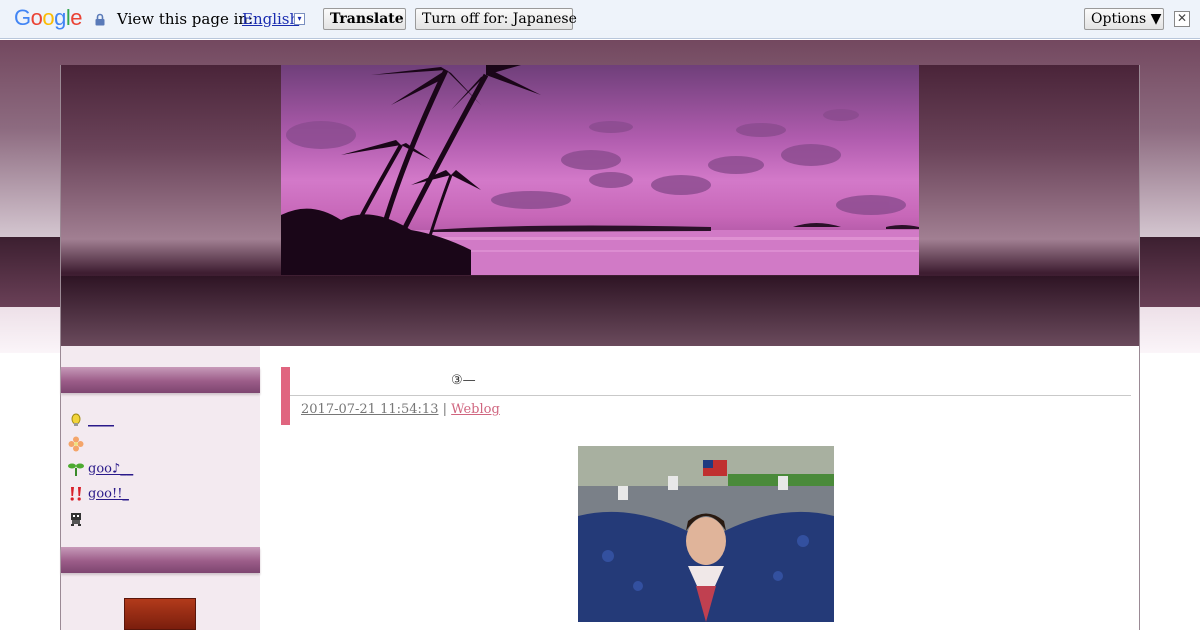  What do you see at coordinates (108, 494) in the screenshot?
I see `sidebar-item-label: goo!!_` at bounding box center [108, 494].